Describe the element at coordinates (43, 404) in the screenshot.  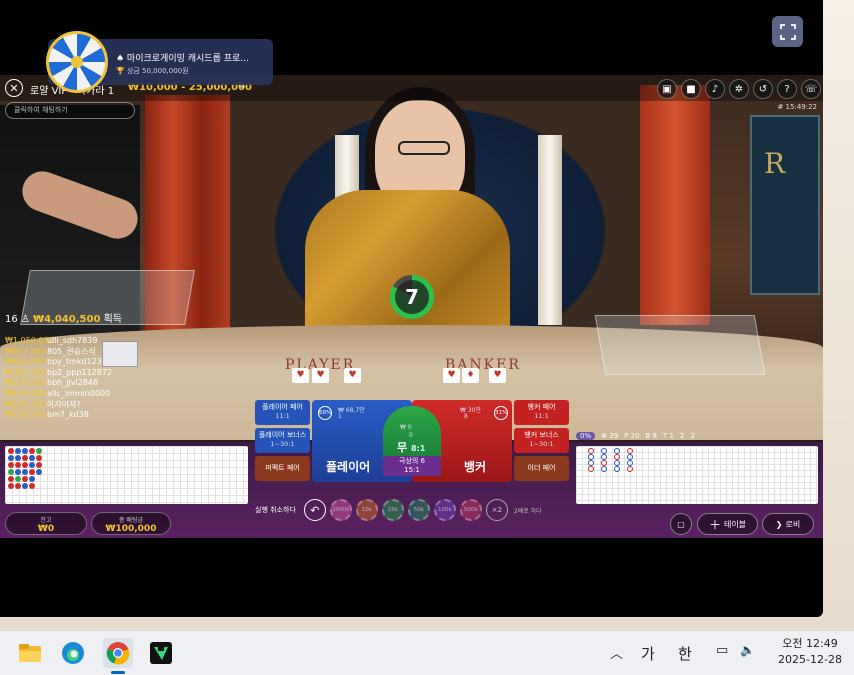
I see `winner-row: ₩146,250아자아자?` at that location.